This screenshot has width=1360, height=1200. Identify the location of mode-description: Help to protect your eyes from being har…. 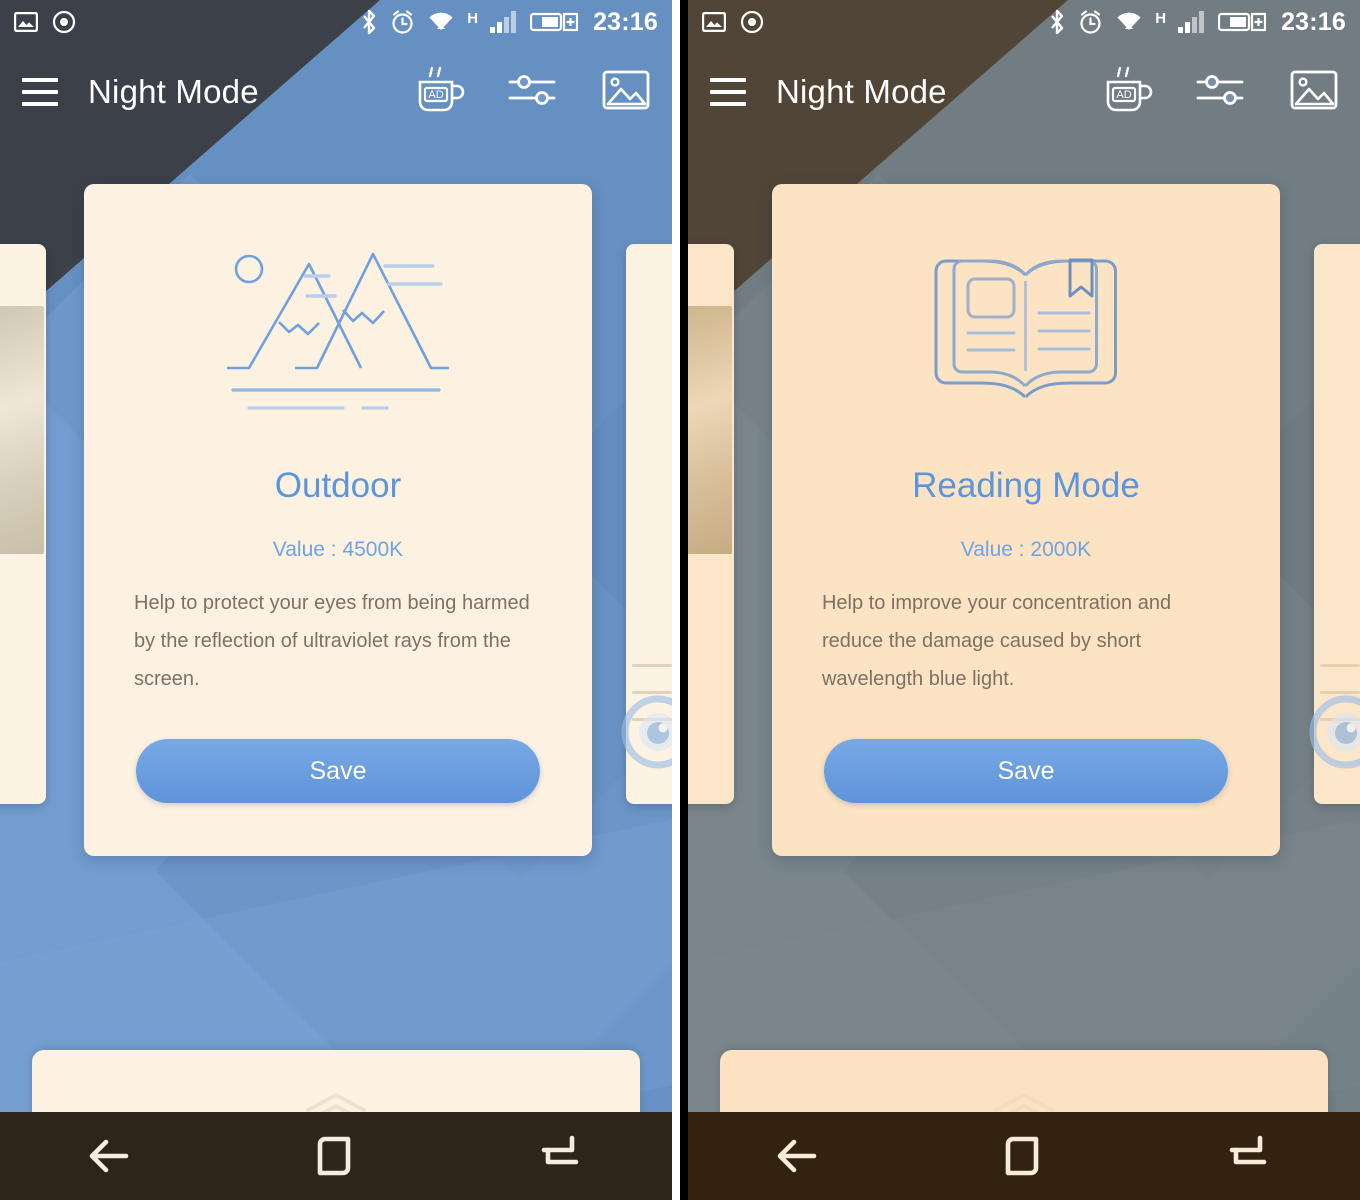
(332, 641).